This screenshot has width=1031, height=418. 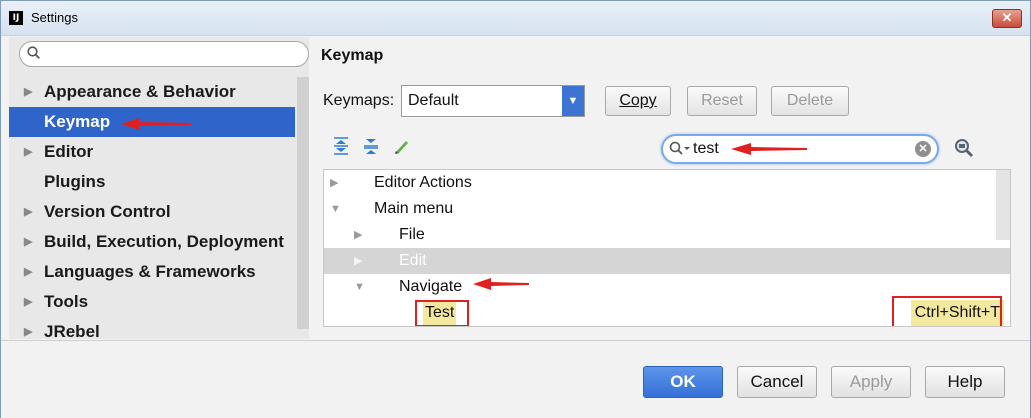 What do you see at coordinates (69, 151) in the screenshot?
I see `sidebar-item-label: Editor` at bounding box center [69, 151].